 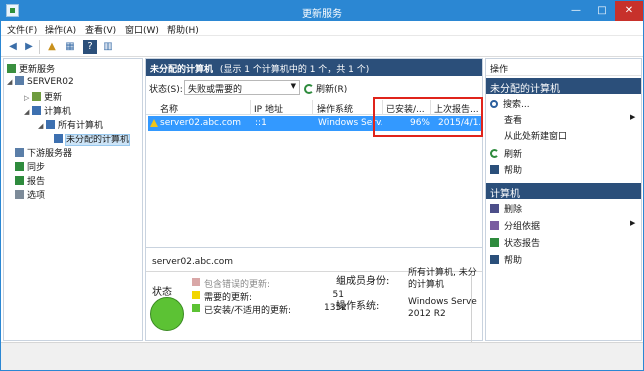 I want to click on tree-item-update-services: 更新服务, so click(x=31, y=68).